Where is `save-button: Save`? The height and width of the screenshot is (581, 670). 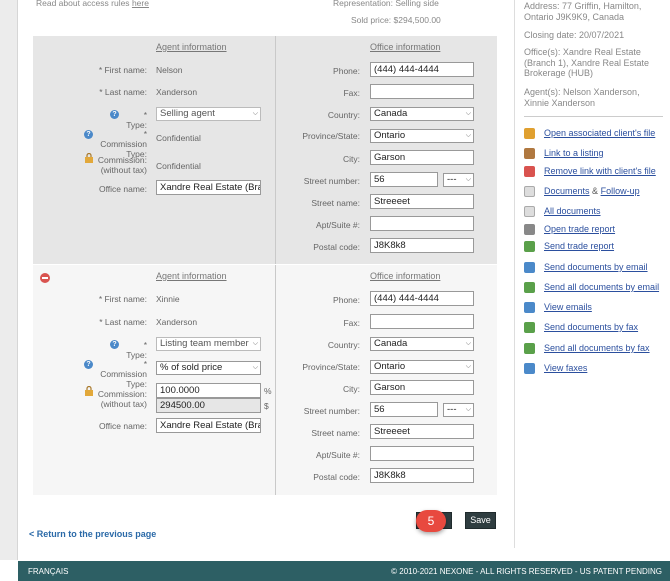 save-button: Save is located at coordinates (480, 520).